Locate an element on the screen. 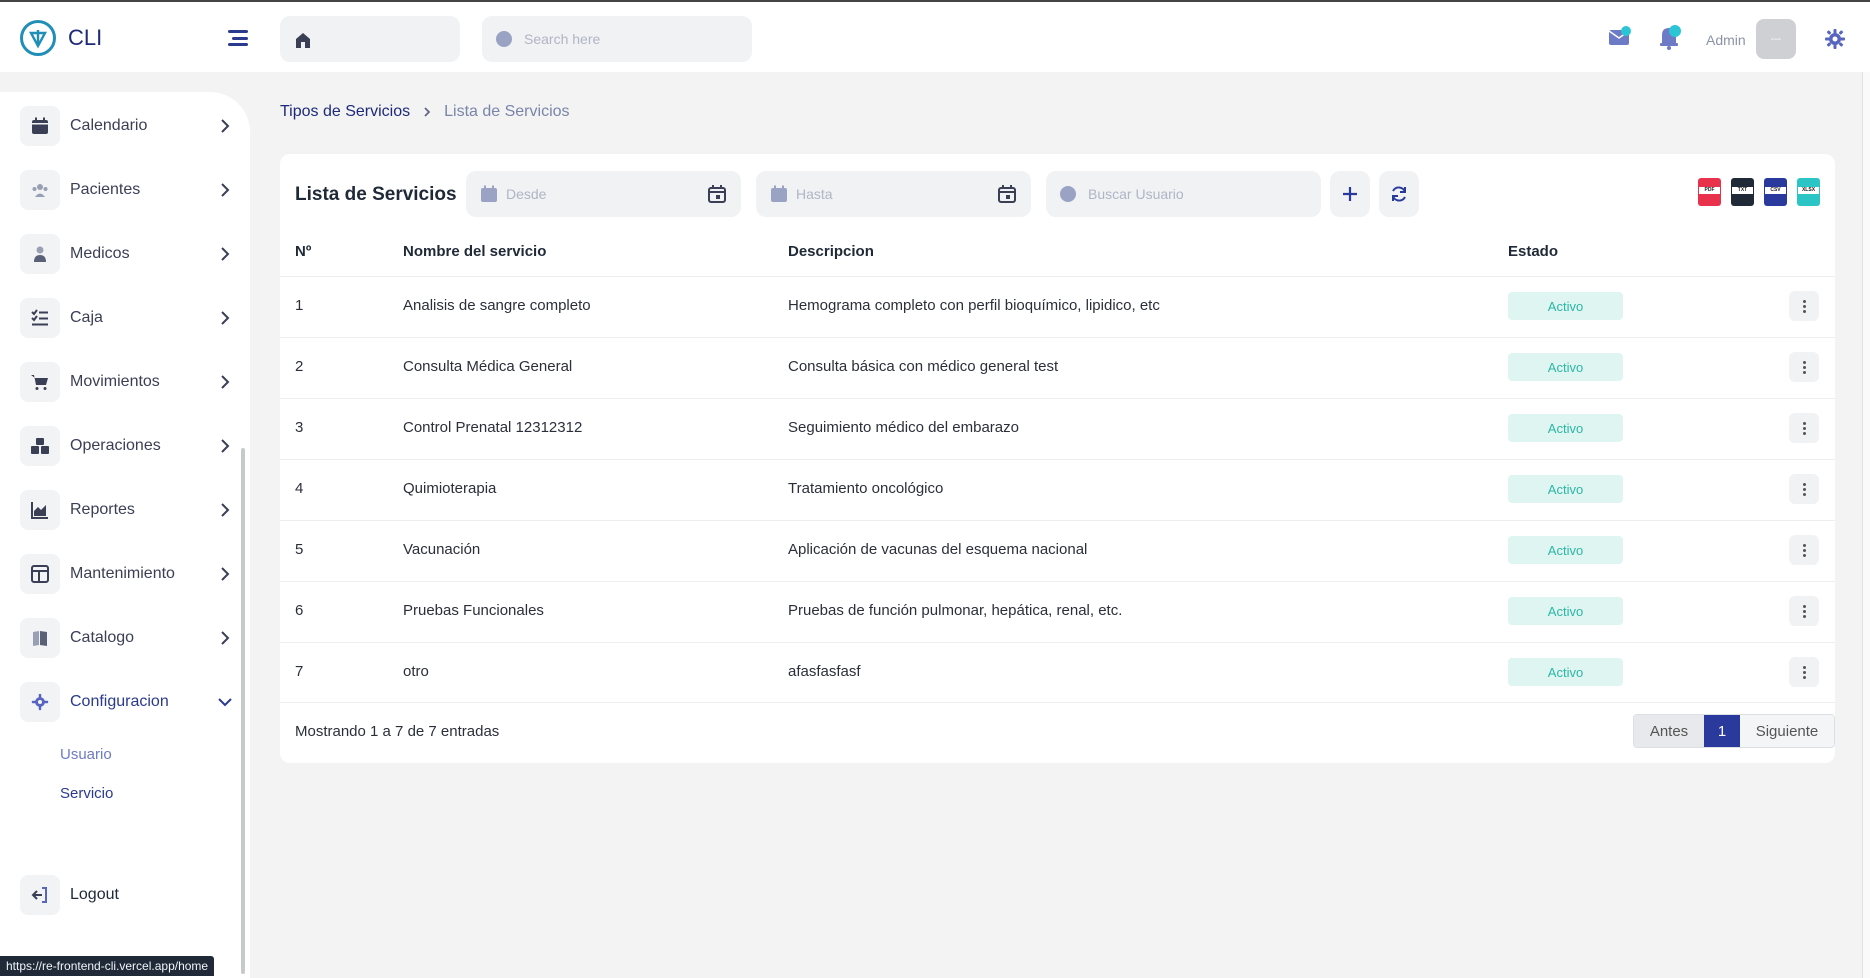  refresh-button is located at coordinates (1399, 194).